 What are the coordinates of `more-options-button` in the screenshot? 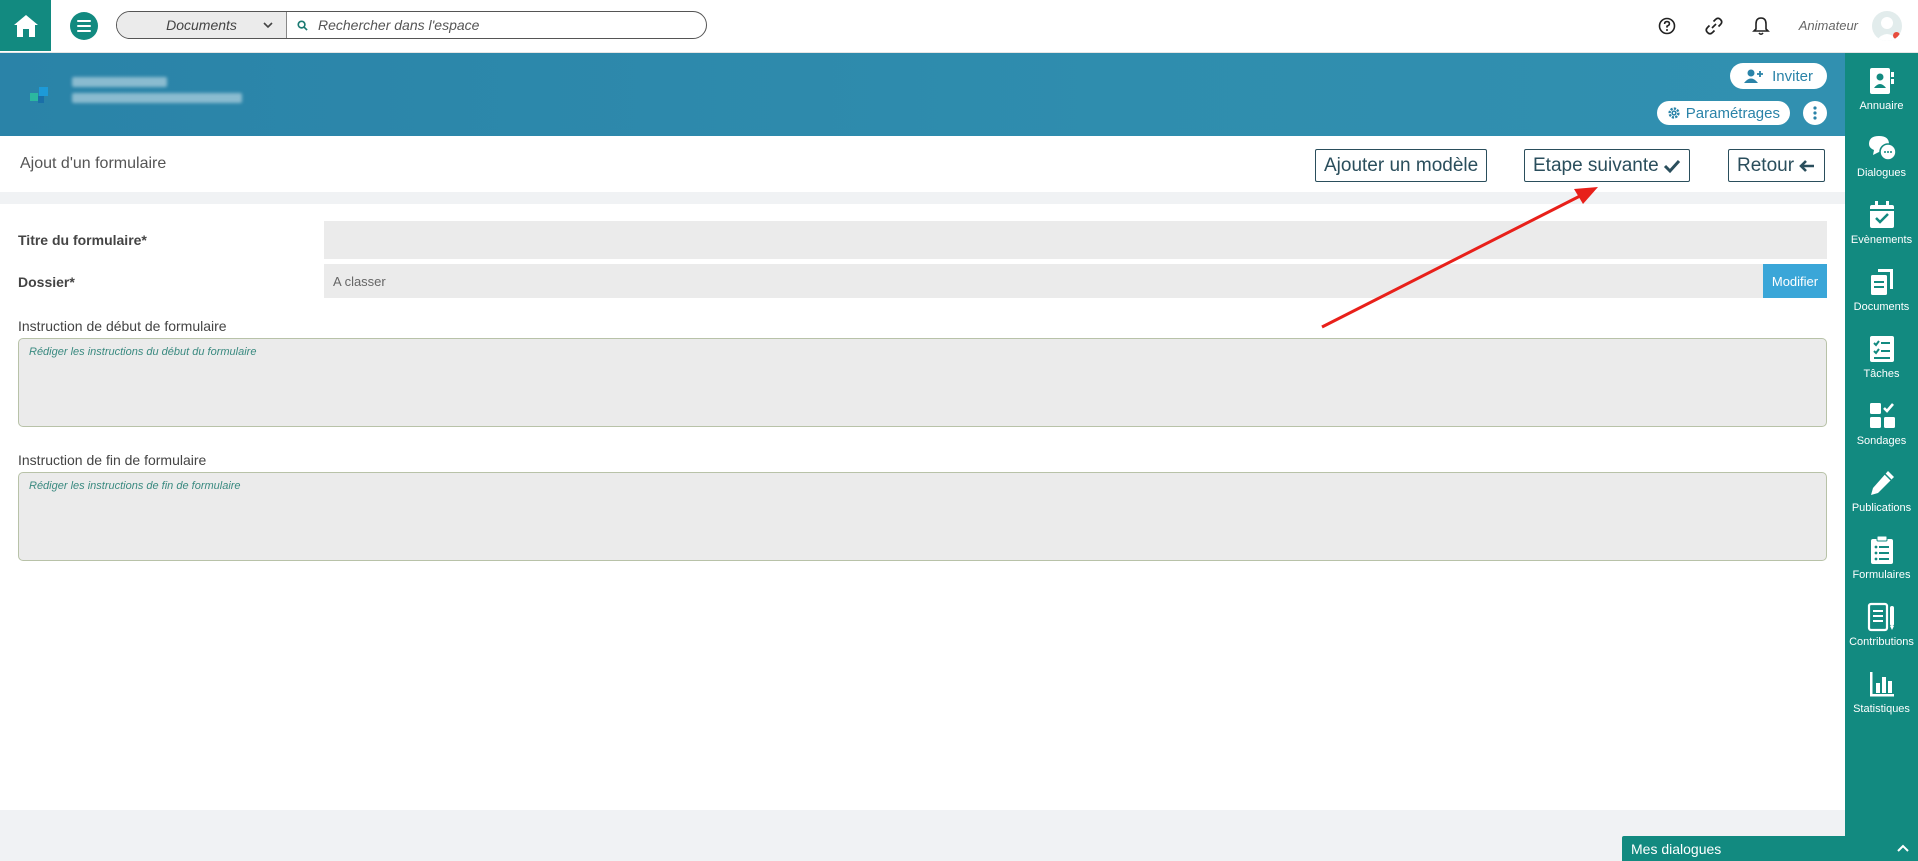 It's located at (1815, 113).